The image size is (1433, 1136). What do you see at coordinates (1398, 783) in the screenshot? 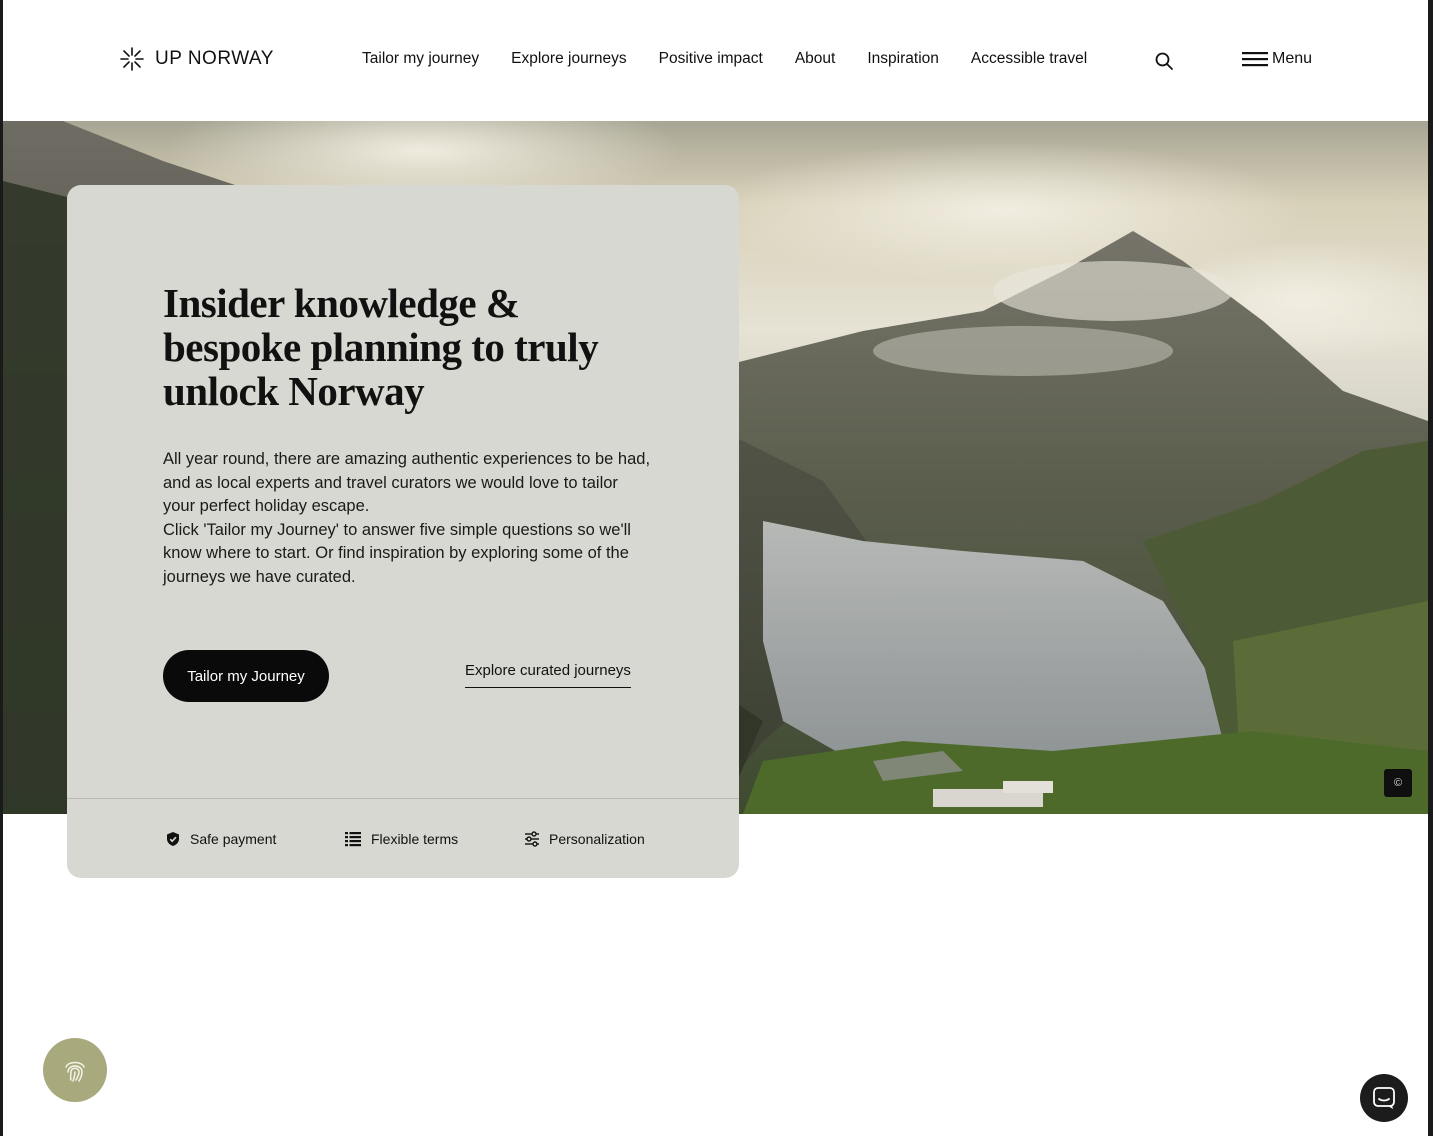
I see `photo-credit-button: ©` at bounding box center [1398, 783].